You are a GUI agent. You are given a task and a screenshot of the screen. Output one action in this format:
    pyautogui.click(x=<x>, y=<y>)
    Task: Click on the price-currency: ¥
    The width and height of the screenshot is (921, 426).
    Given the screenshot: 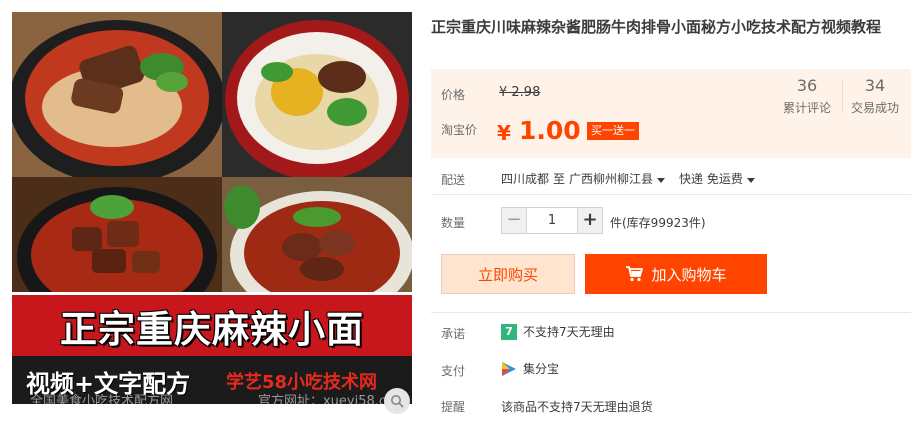 What is the action you would take?
    pyautogui.click(x=504, y=133)
    